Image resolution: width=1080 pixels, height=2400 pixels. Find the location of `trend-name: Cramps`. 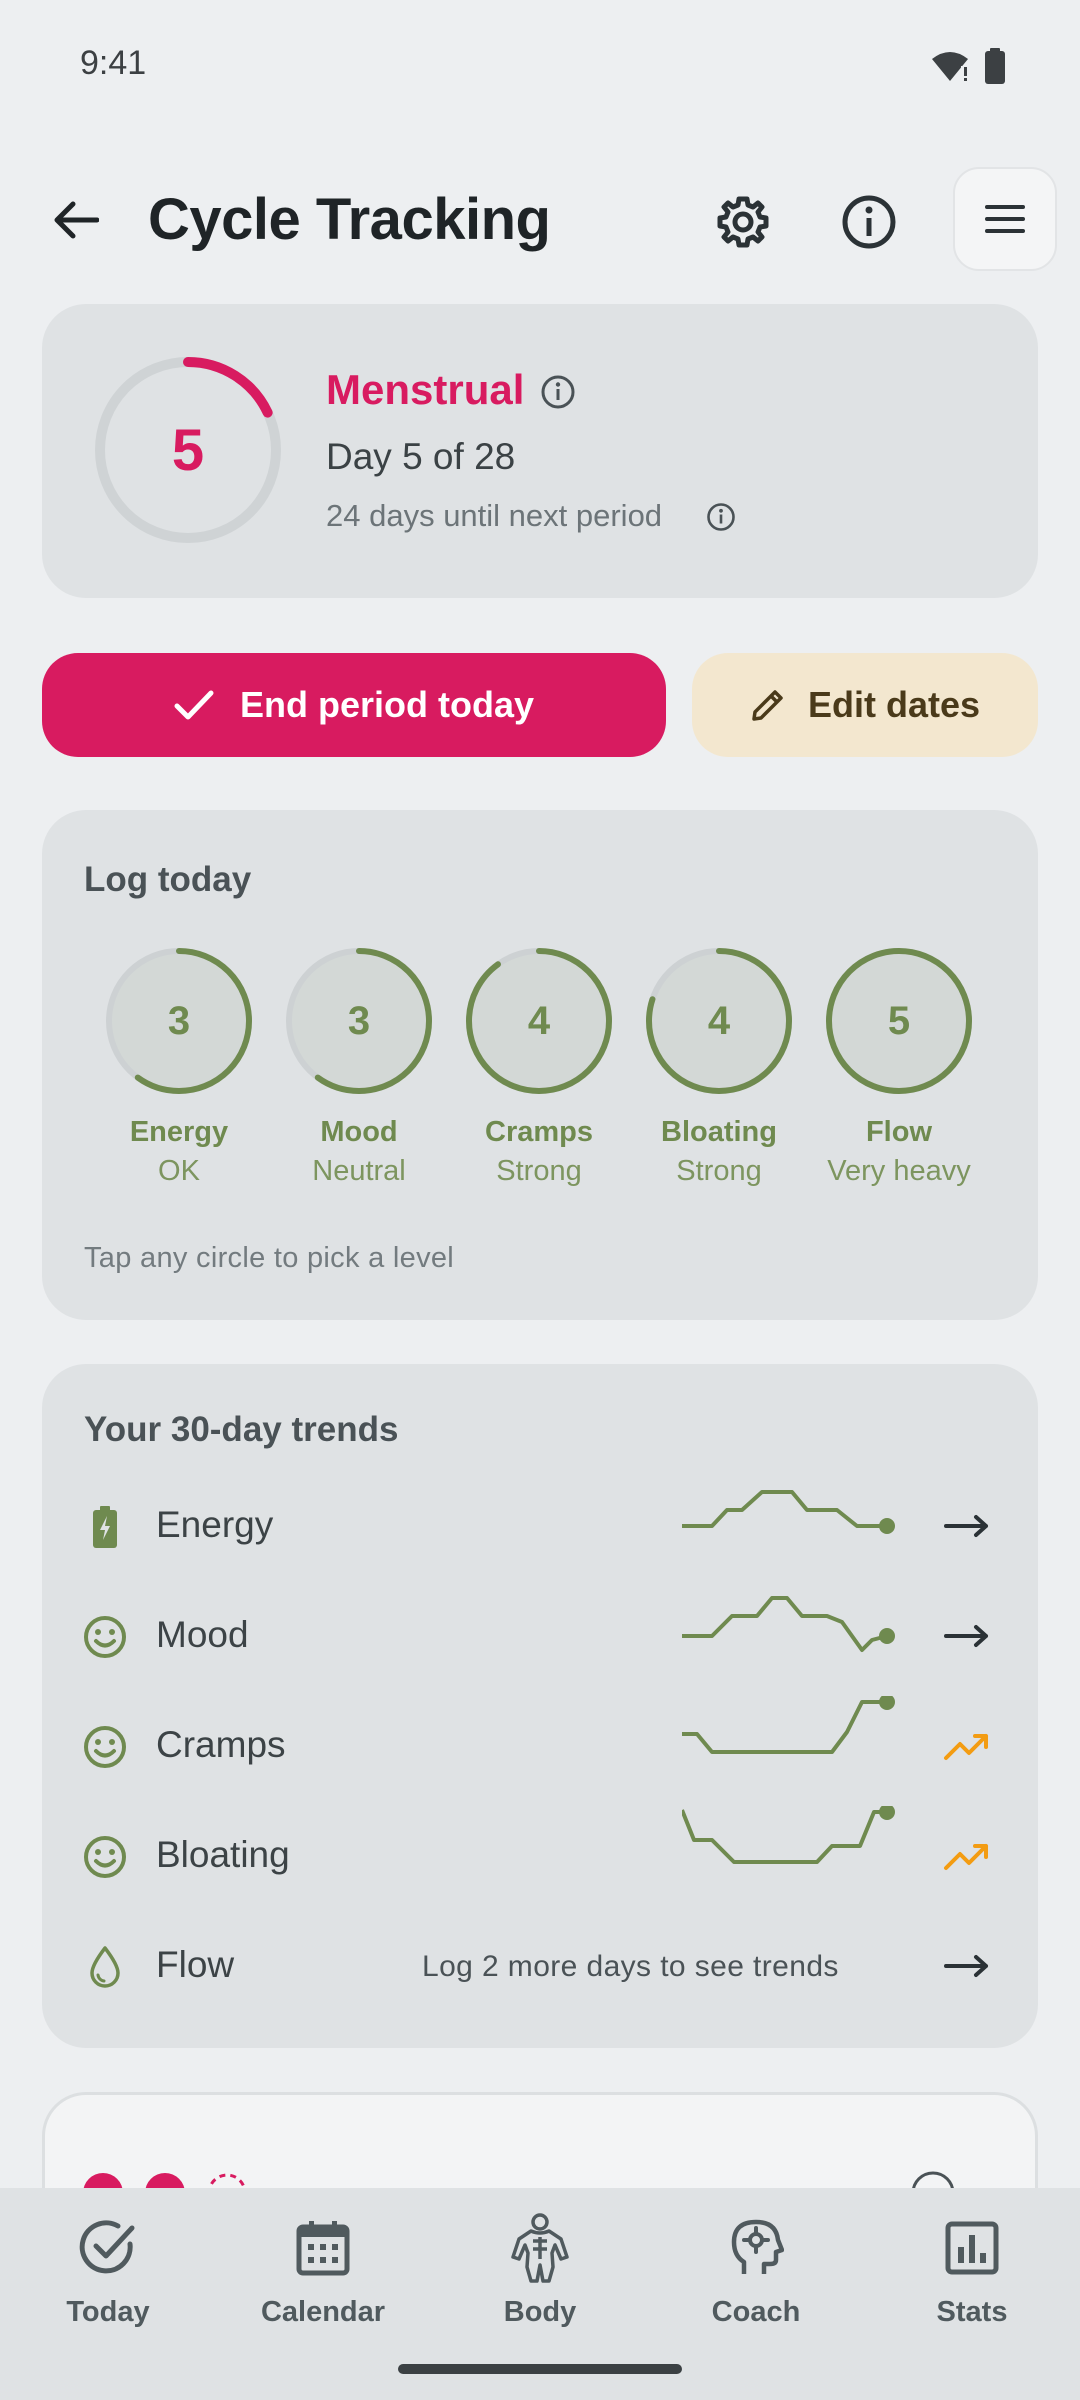

trend-name: Cramps is located at coordinates (221, 1744).